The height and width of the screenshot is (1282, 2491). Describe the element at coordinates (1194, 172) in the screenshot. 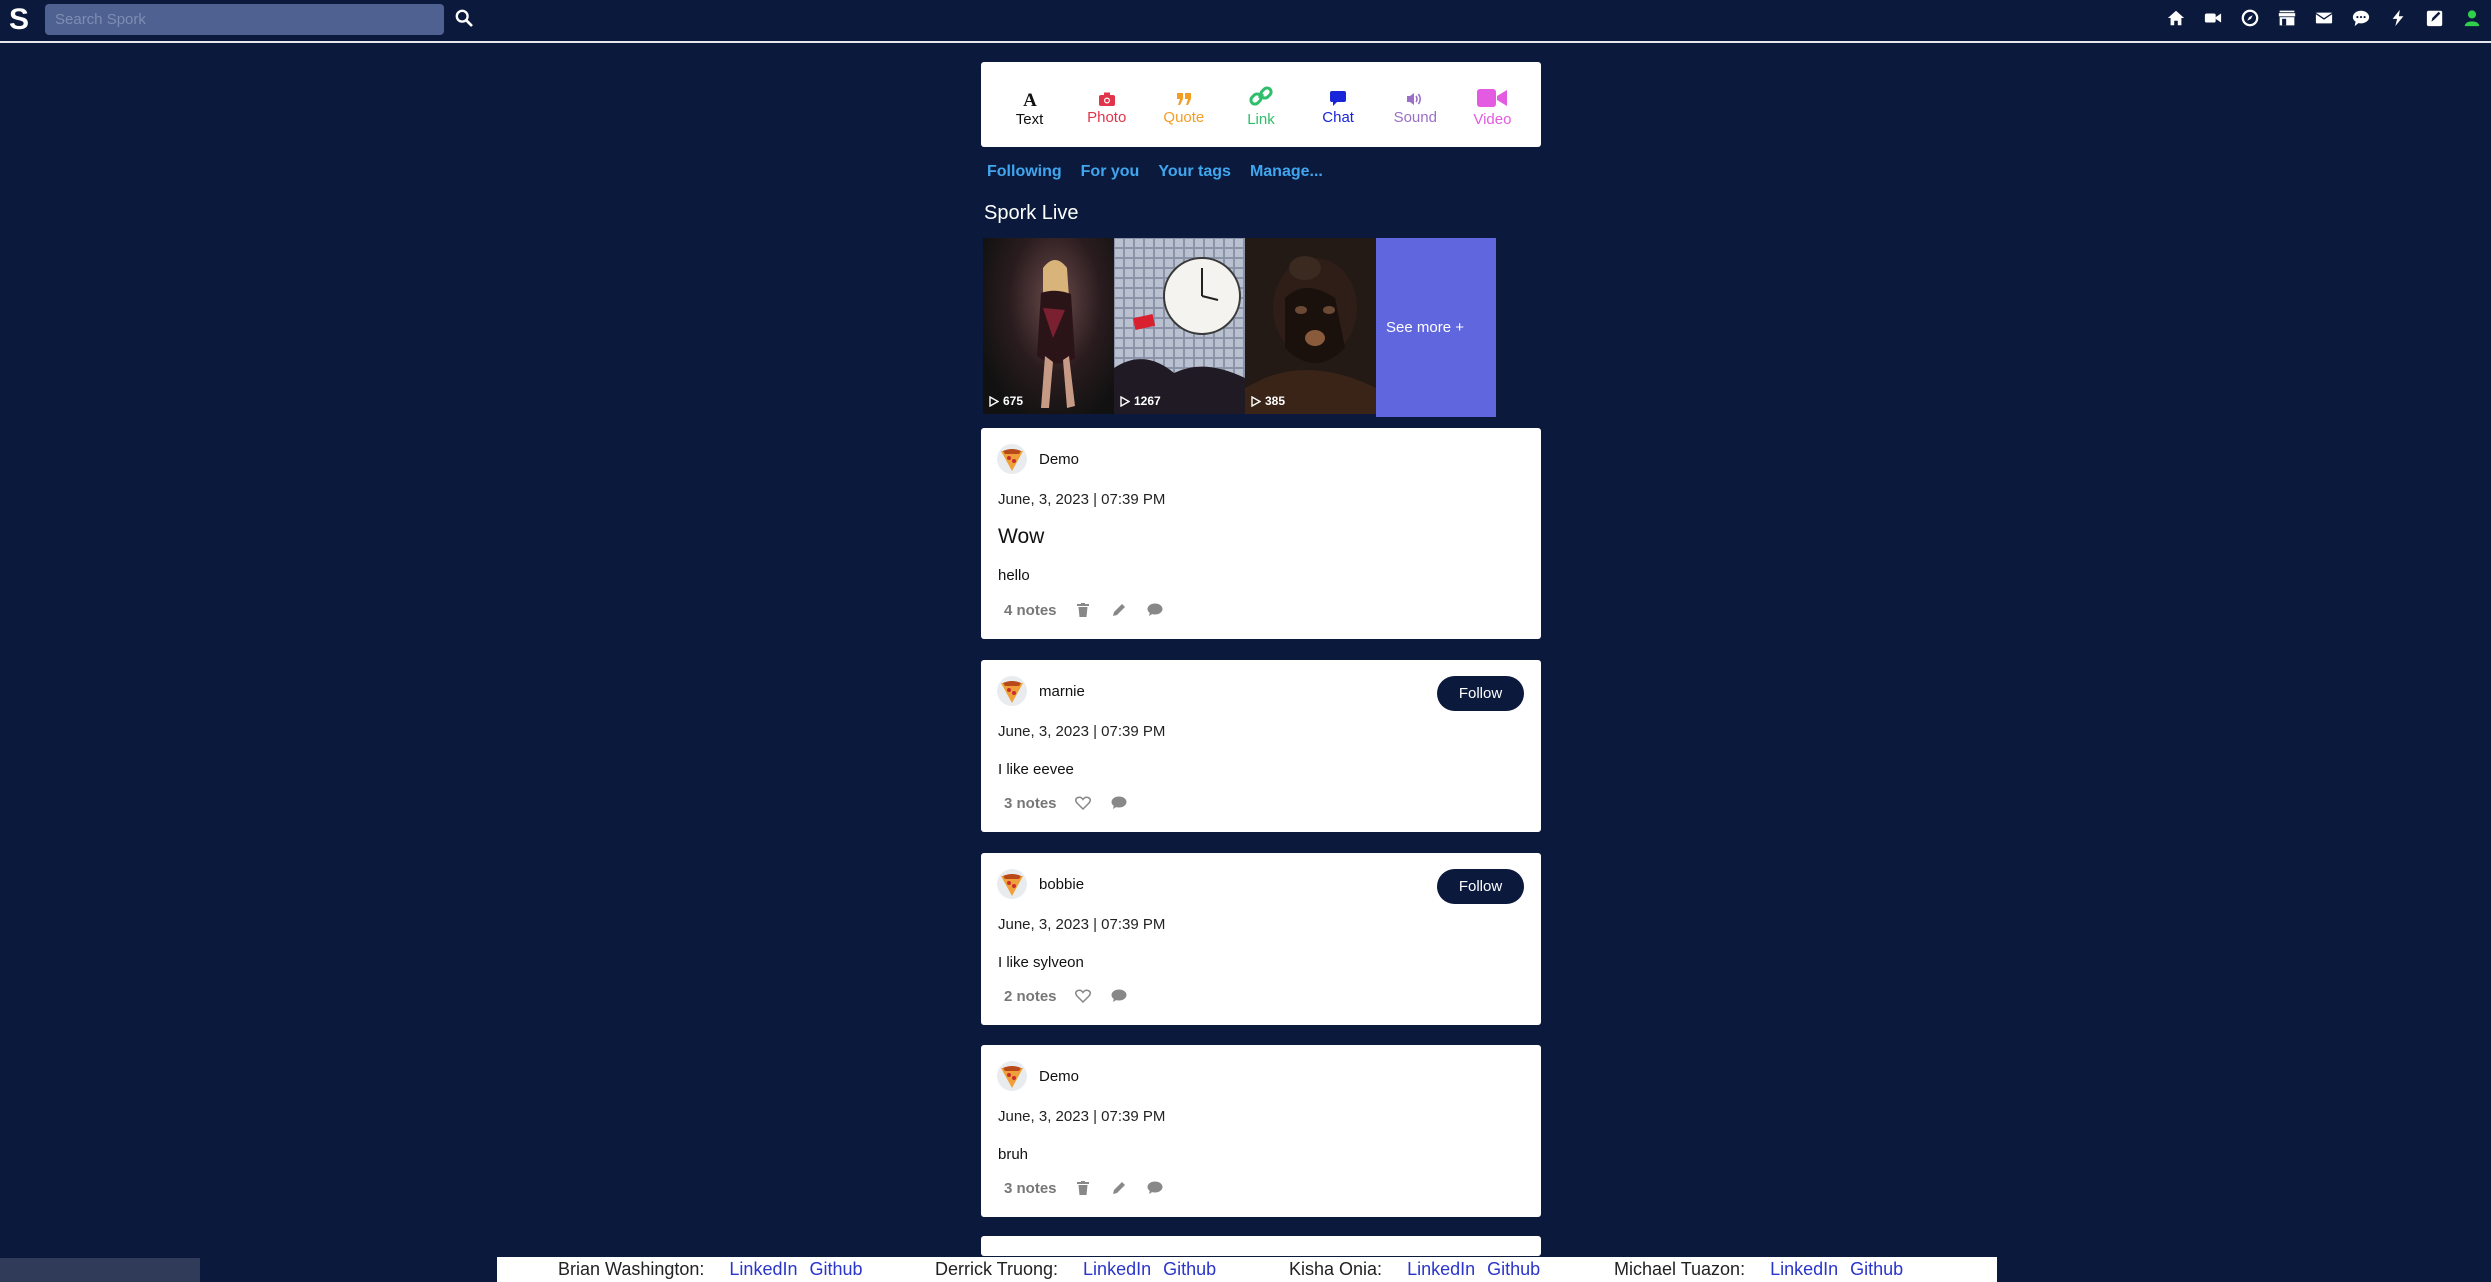

I see `tab-your-tags: Your tags` at that location.